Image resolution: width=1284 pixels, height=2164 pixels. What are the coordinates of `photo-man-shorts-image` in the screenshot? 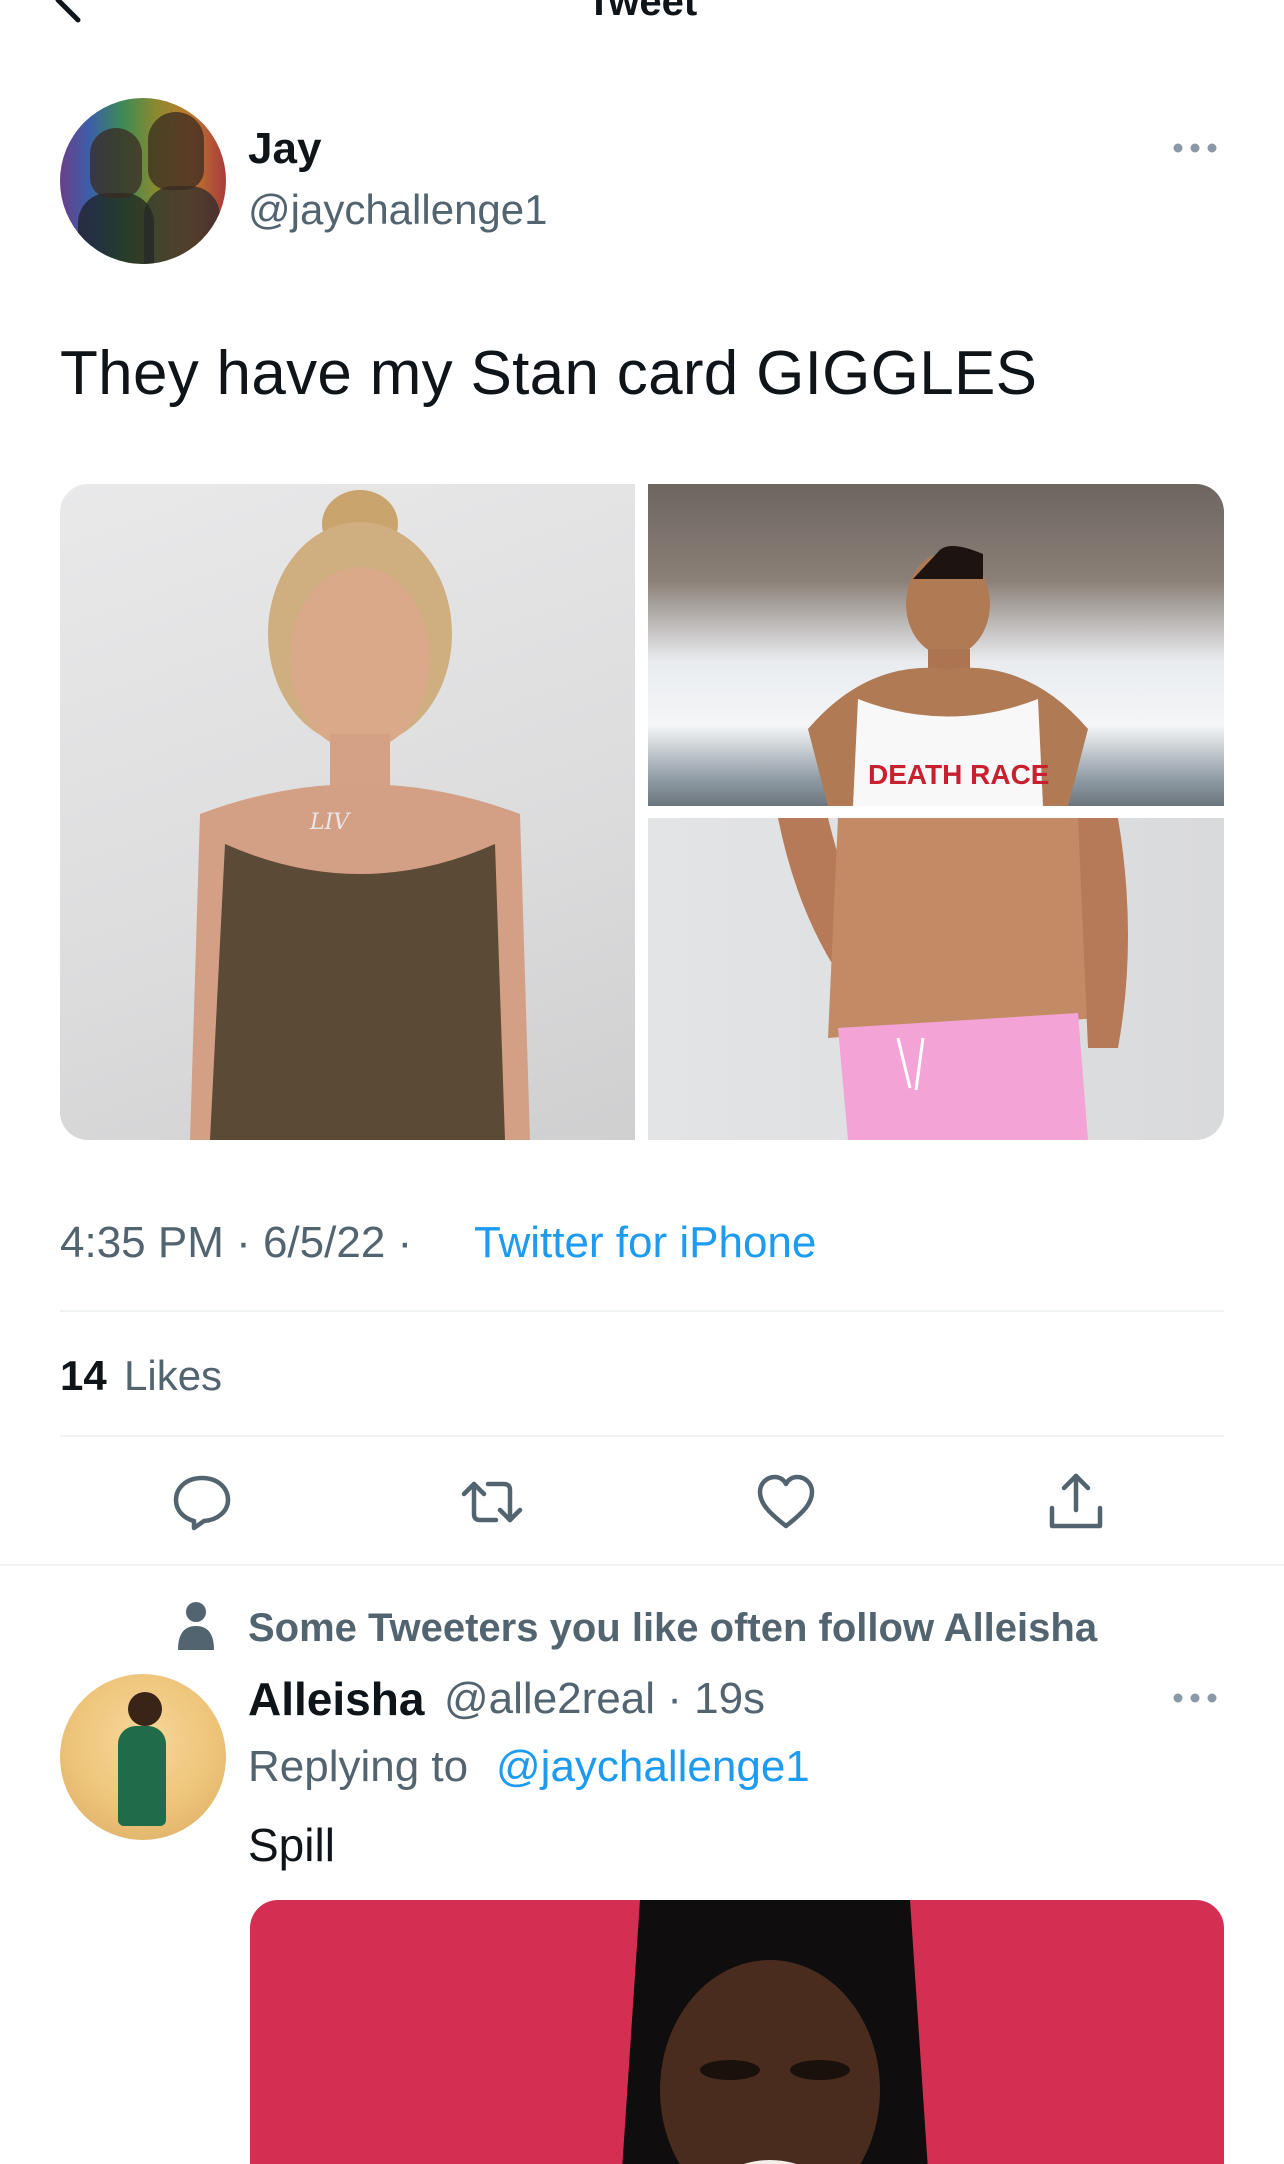 It's located at (953, 979).